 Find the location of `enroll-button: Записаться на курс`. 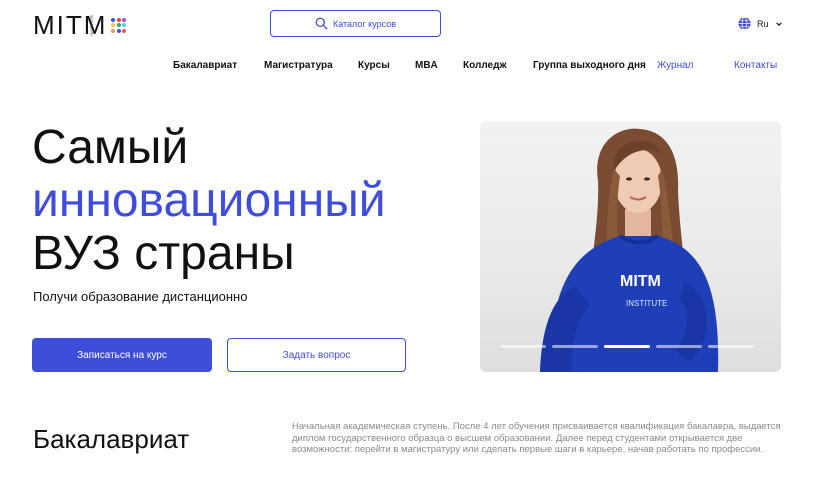

enroll-button: Записаться на курс is located at coordinates (122, 355).